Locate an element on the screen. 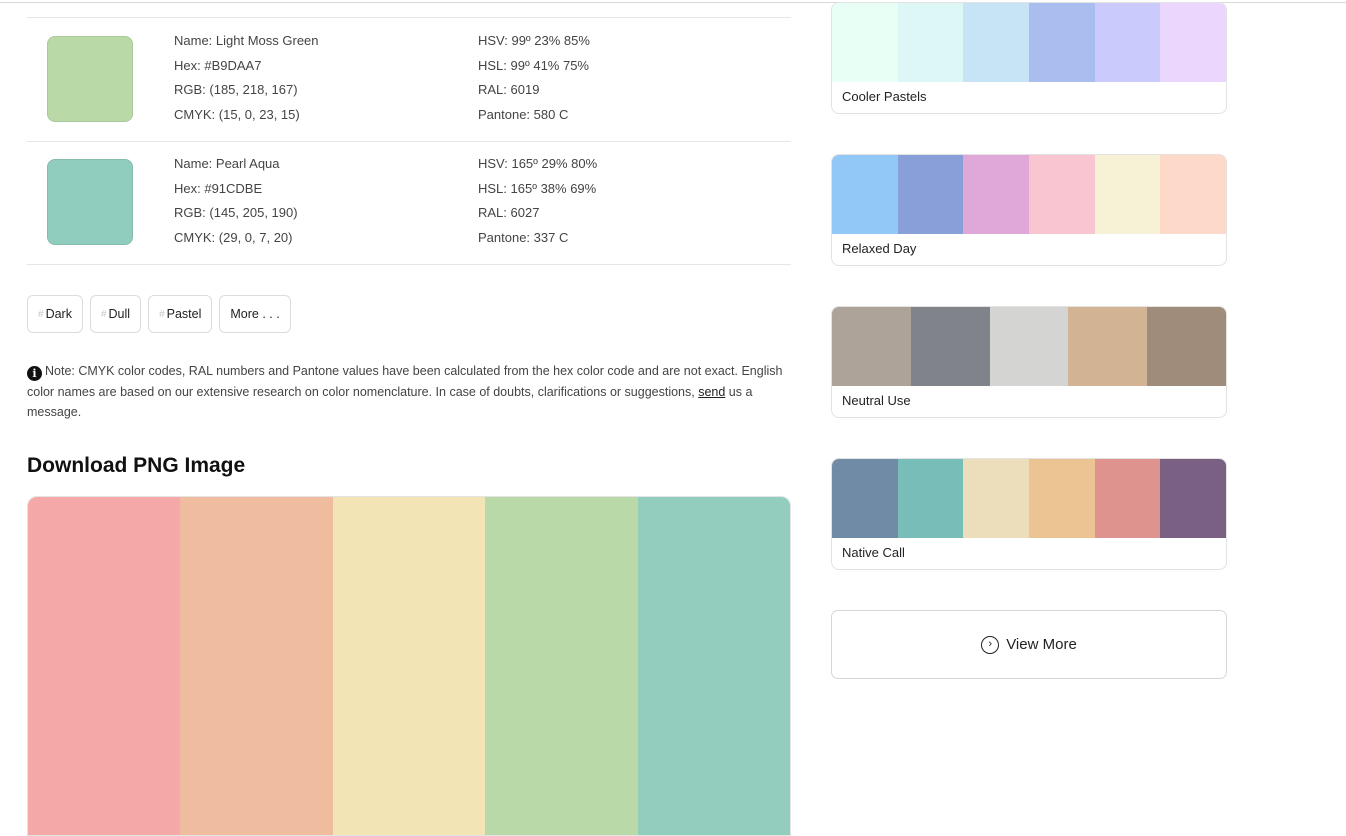 Image resolution: width=1346 pixels, height=836 pixels. tag-pastel: # Pastel is located at coordinates (180, 314).